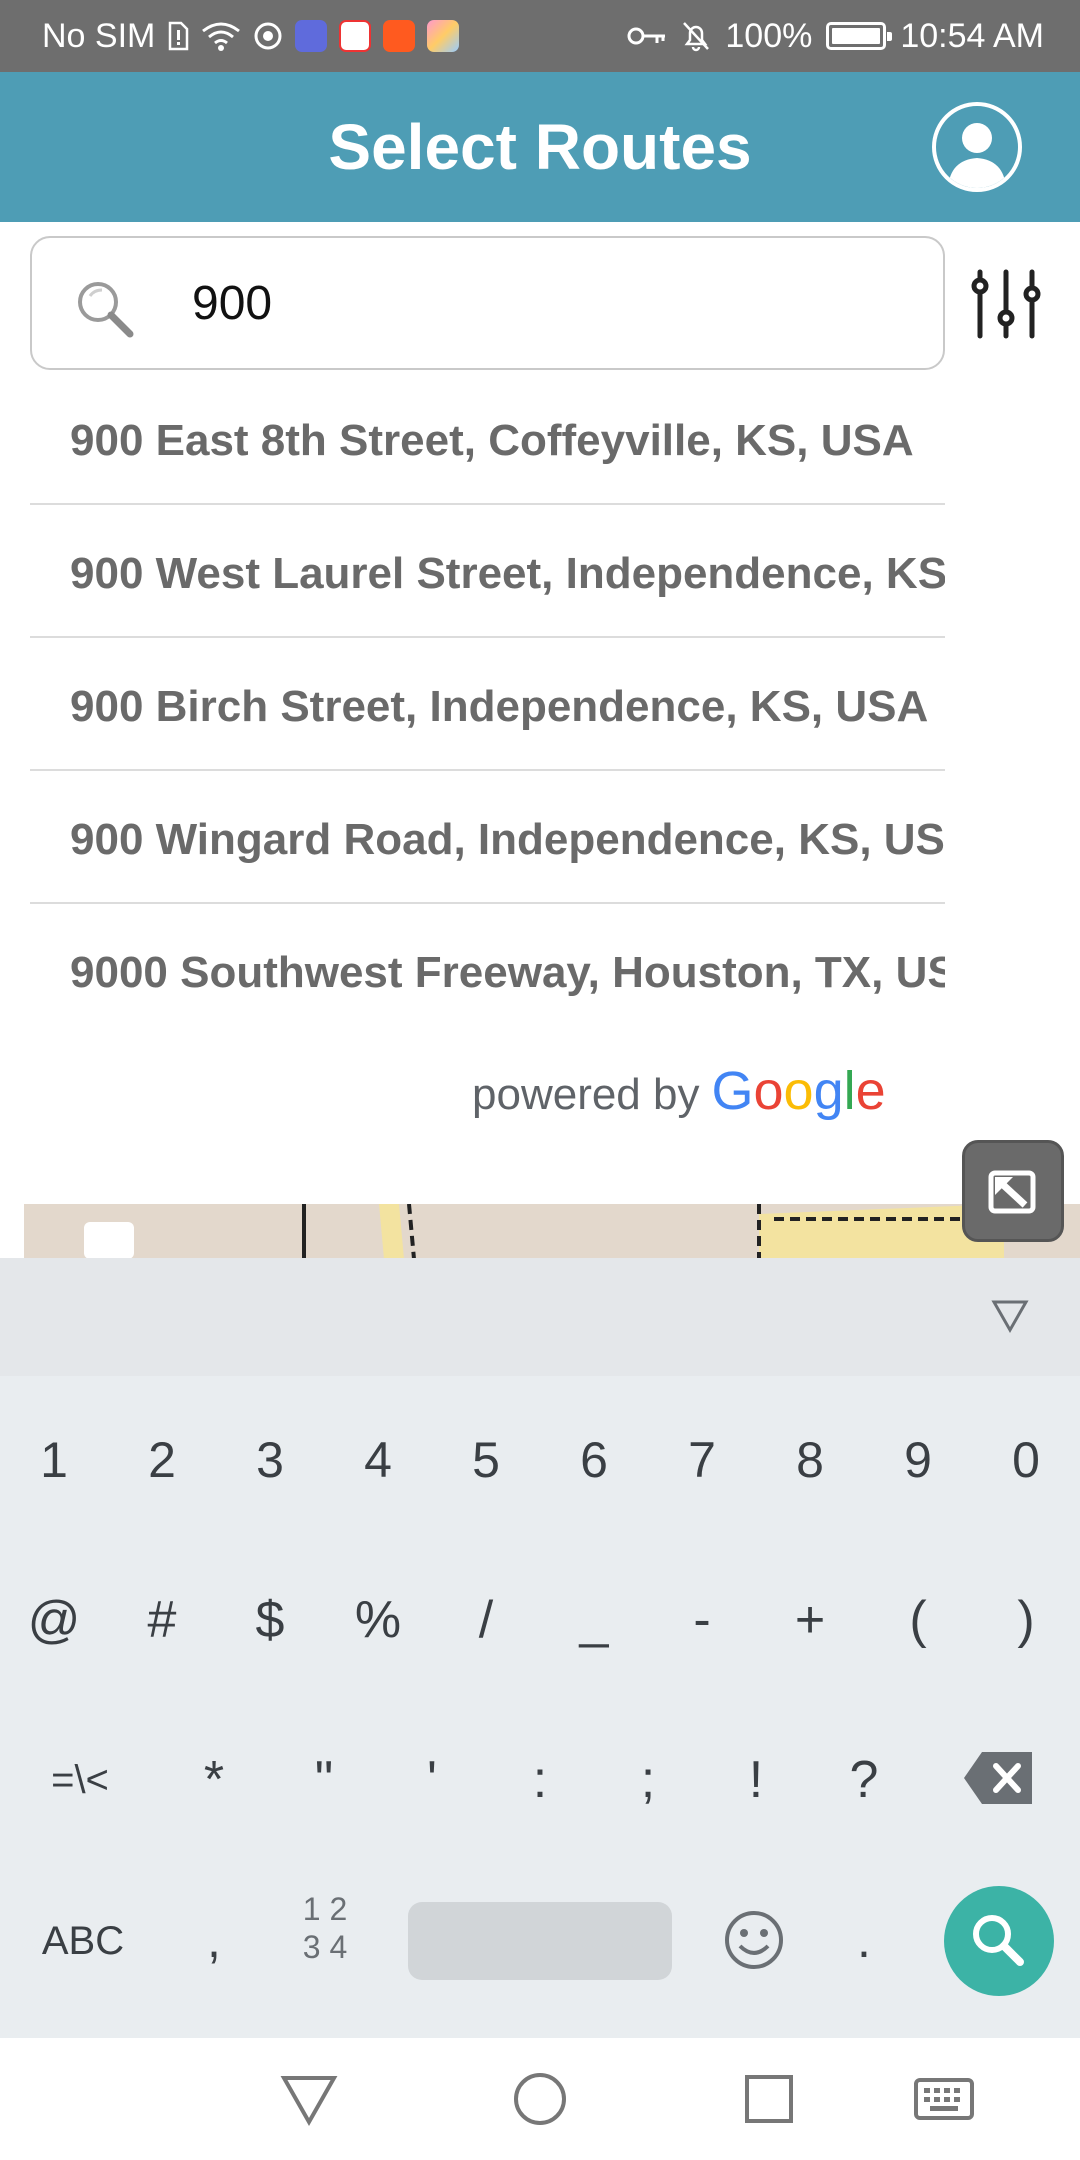  I want to click on music-app-icon, so click(311, 36).